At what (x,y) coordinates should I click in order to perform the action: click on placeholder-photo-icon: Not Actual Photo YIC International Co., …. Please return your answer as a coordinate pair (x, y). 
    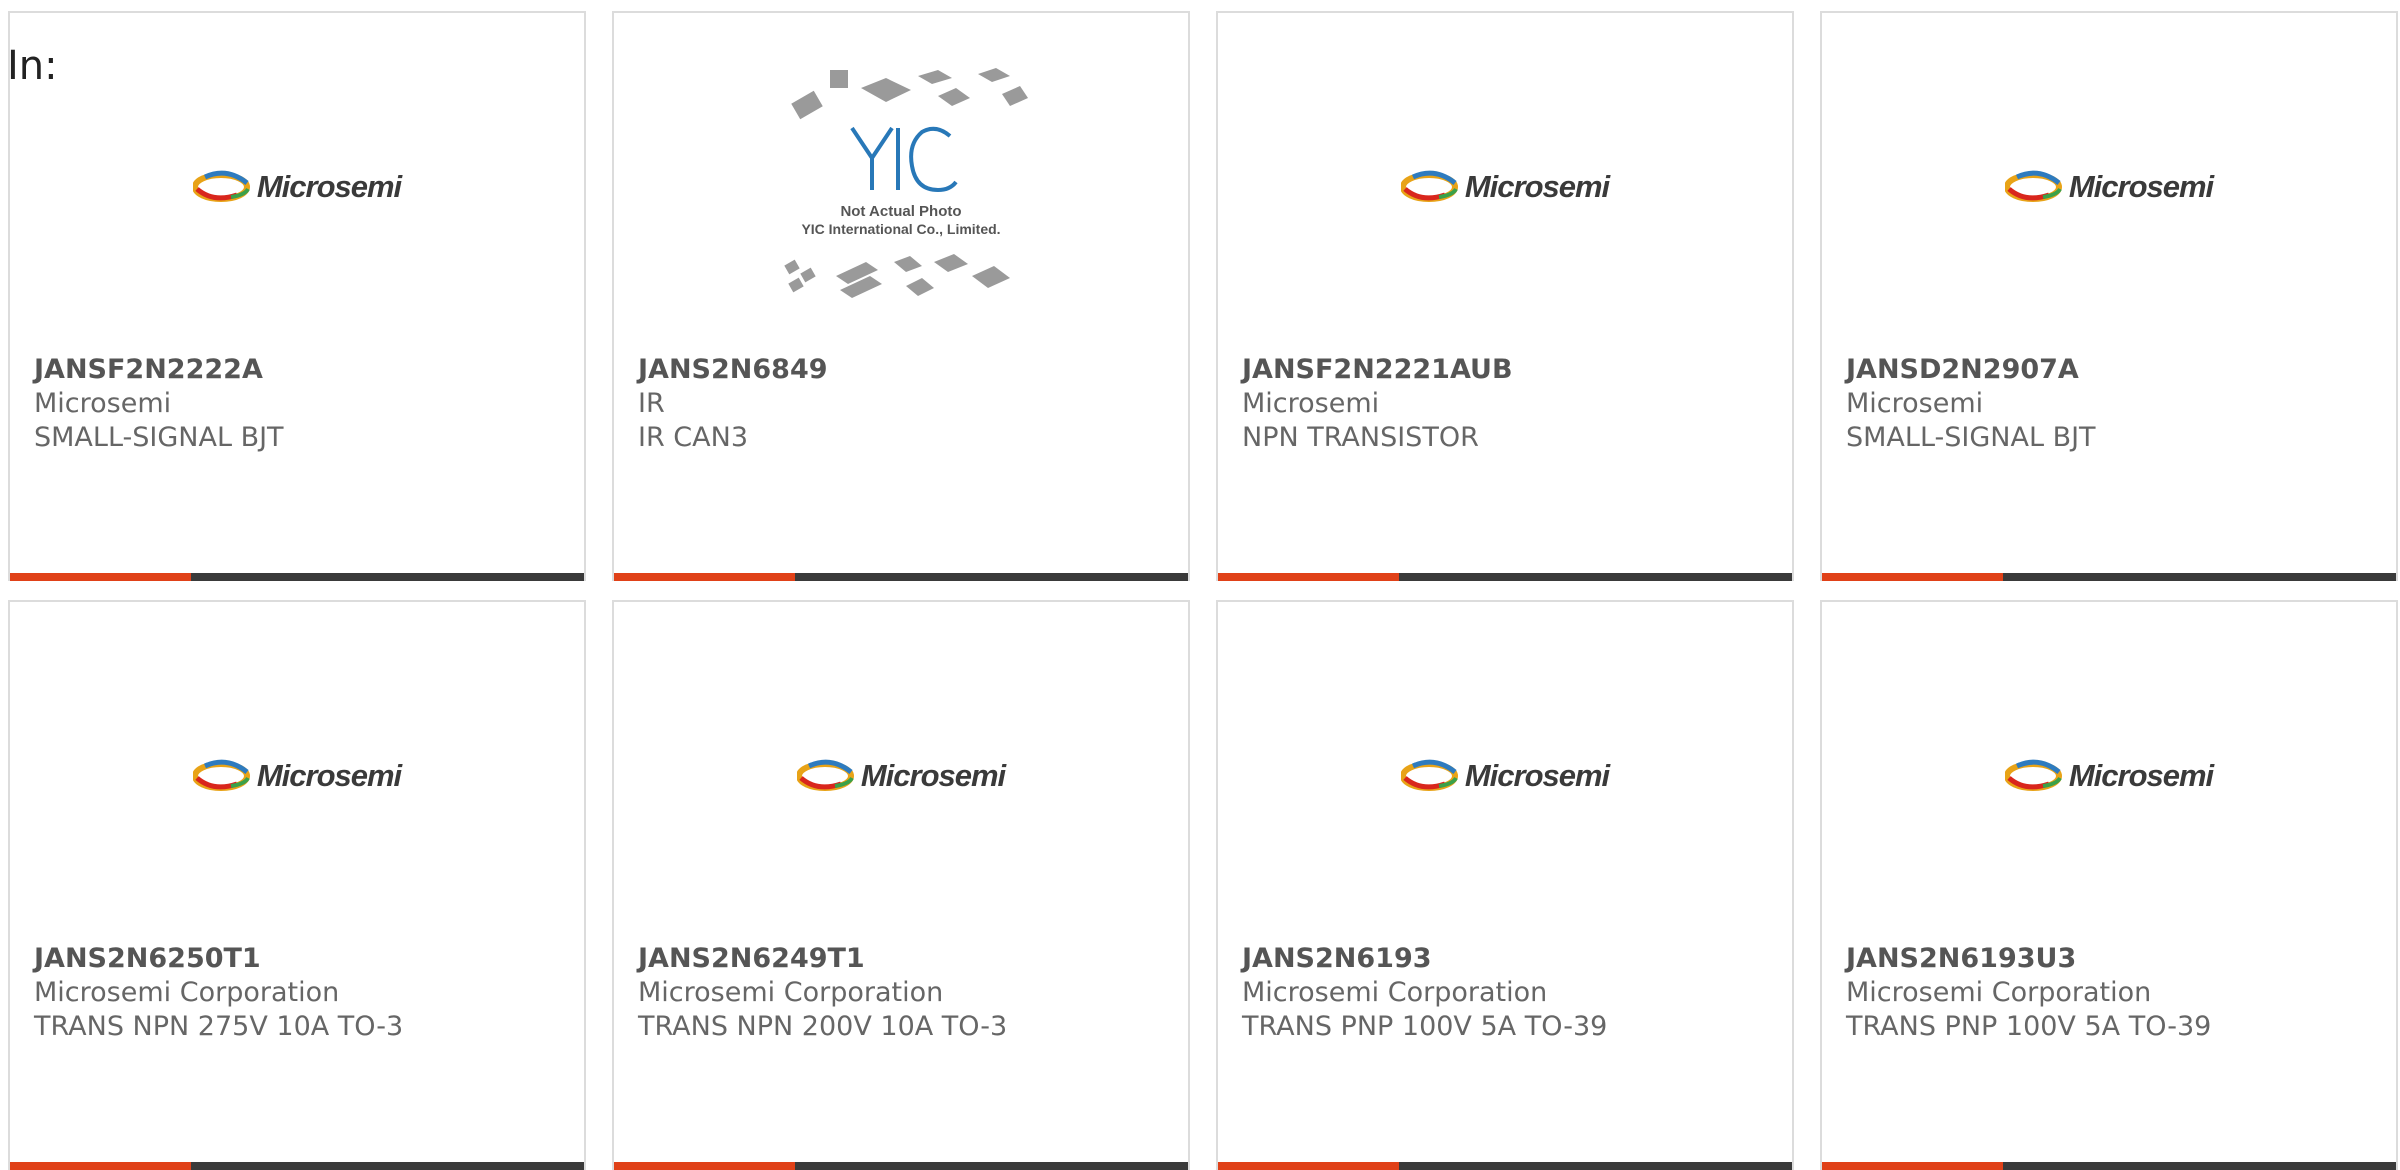
    Looking at the image, I should click on (906, 182).